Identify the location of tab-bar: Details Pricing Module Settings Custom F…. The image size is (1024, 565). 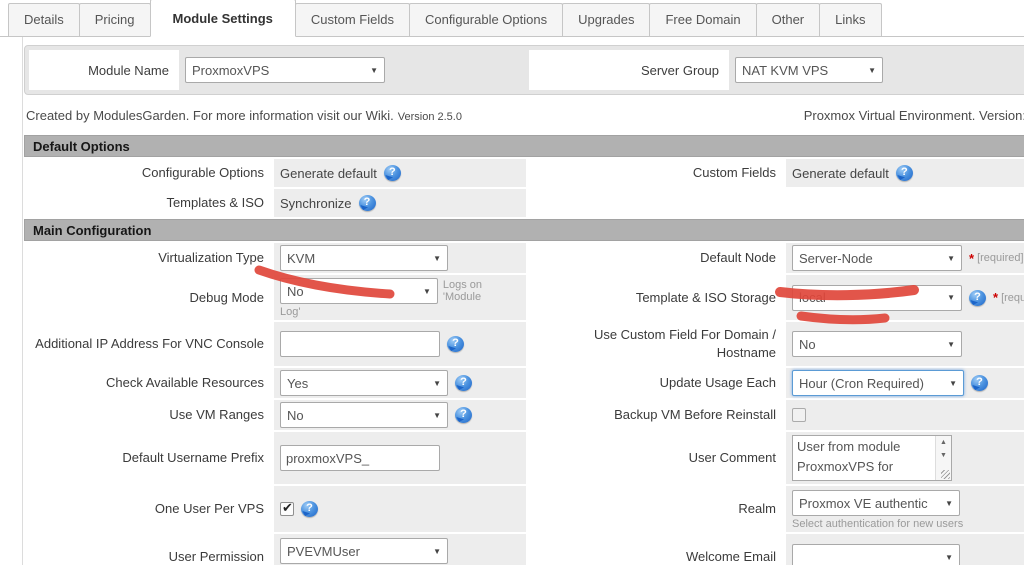
(512, 18).